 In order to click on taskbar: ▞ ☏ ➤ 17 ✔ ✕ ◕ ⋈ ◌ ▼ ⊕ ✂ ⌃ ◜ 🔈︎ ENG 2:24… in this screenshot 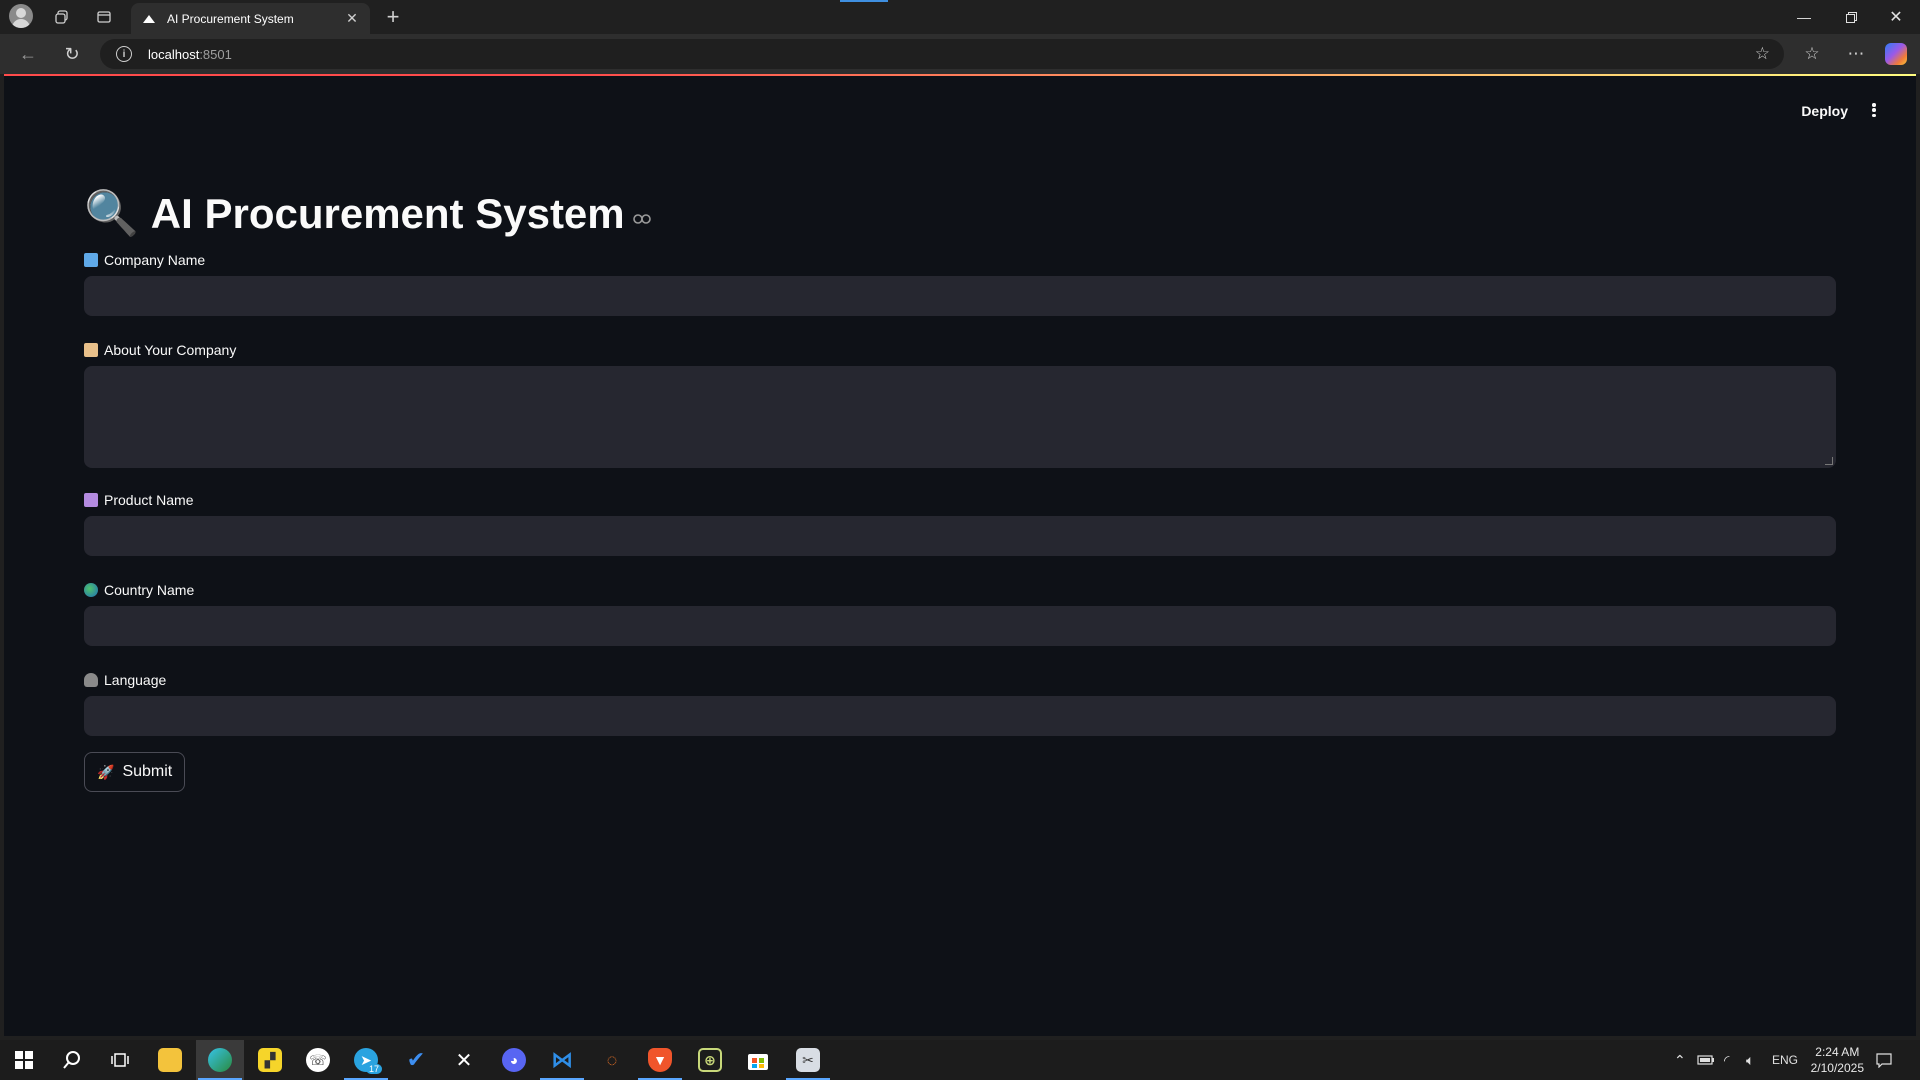, I will do `click(960, 1060)`.